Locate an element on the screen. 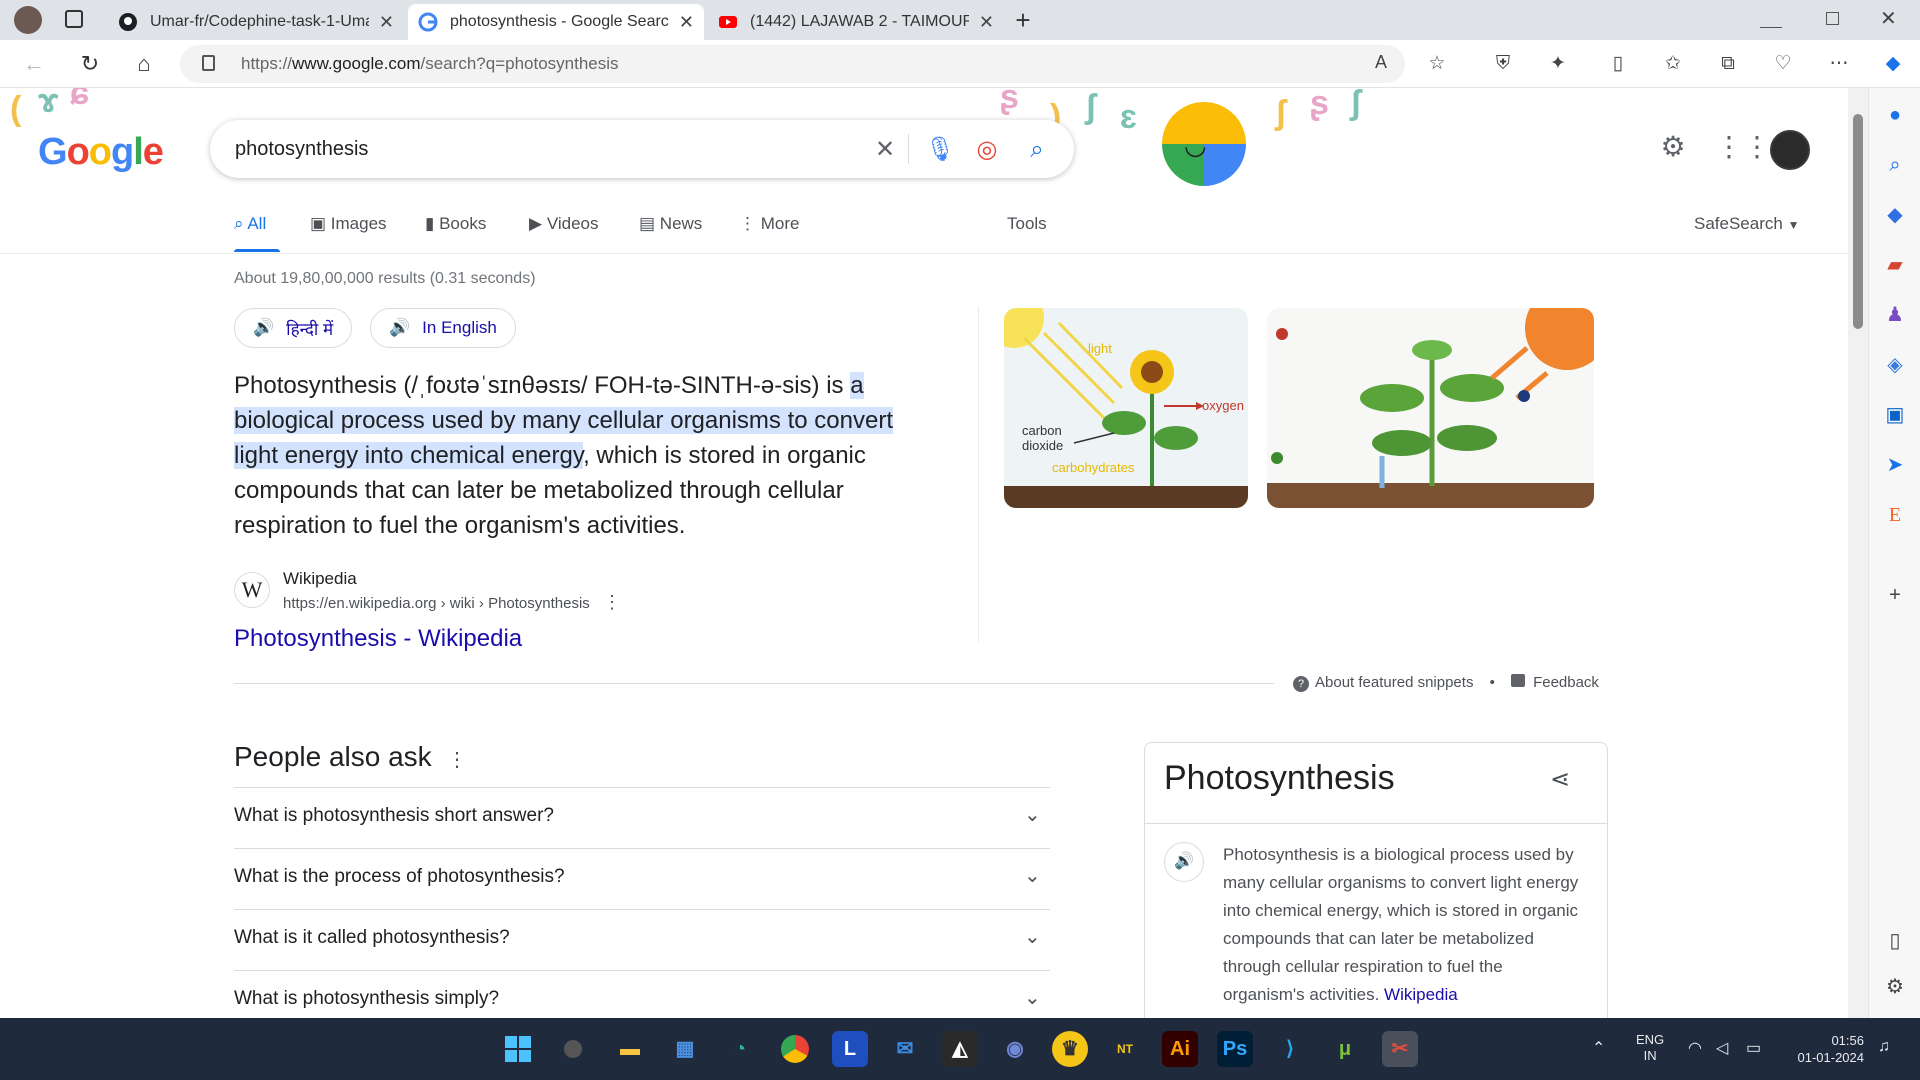 The height and width of the screenshot is (1080, 1920). more-menu-icon: ⋯ is located at coordinates (1839, 64).